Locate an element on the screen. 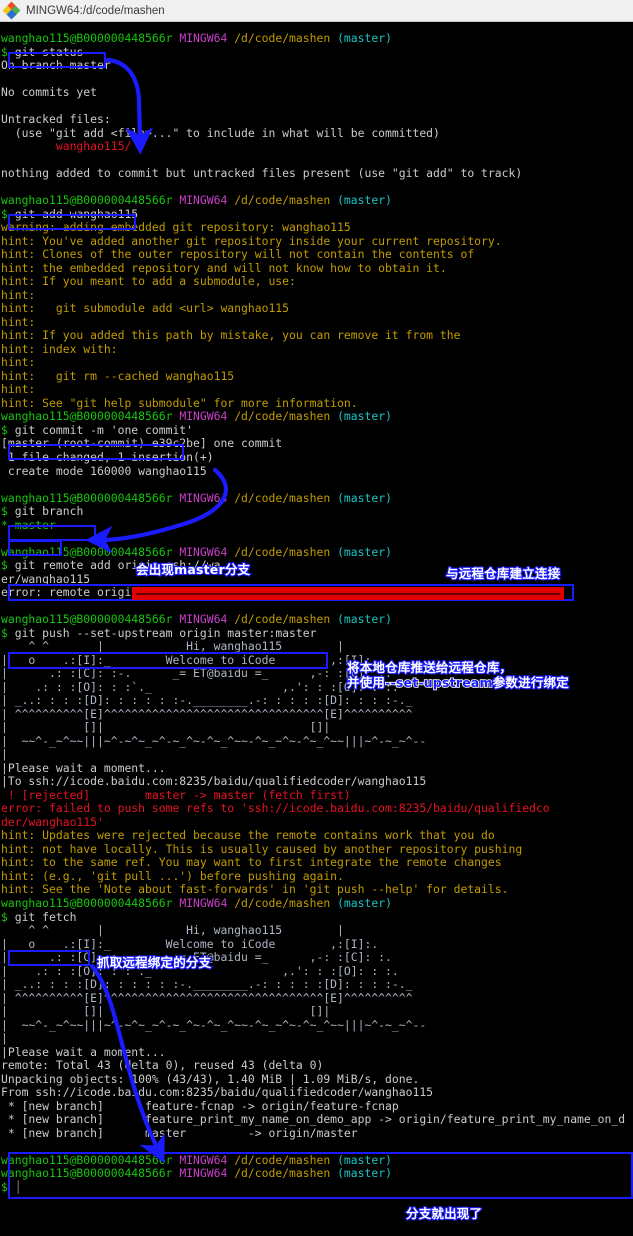 This screenshot has height=1236, width=633. terminal-command-text: git branch is located at coordinates (49, 511).